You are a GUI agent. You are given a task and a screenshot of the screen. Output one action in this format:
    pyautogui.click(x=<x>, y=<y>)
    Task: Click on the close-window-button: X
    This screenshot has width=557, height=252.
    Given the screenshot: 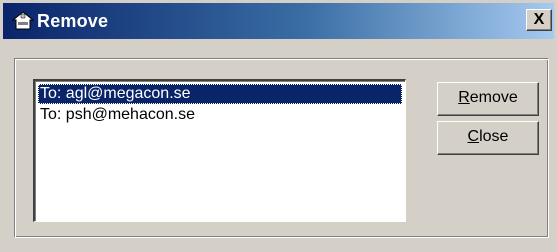 What is the action you would take?
    pyautogui.click(x=539, y=20)
    